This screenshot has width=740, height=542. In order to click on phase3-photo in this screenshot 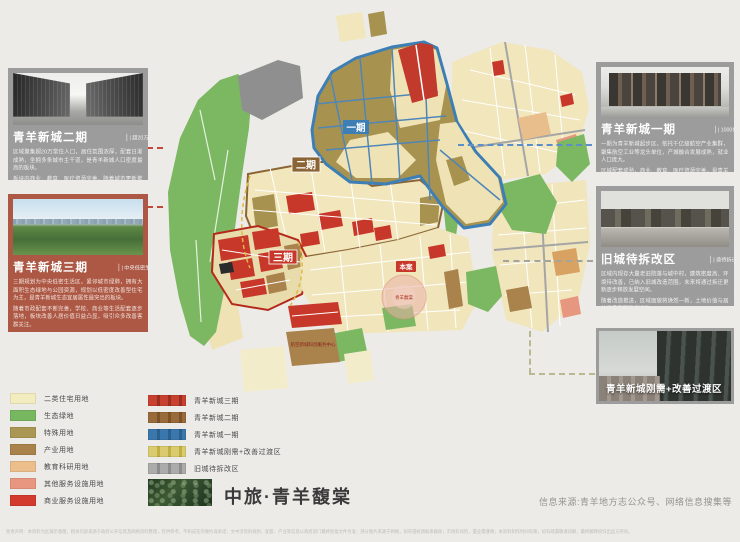, I will do `click(78, 227)`.